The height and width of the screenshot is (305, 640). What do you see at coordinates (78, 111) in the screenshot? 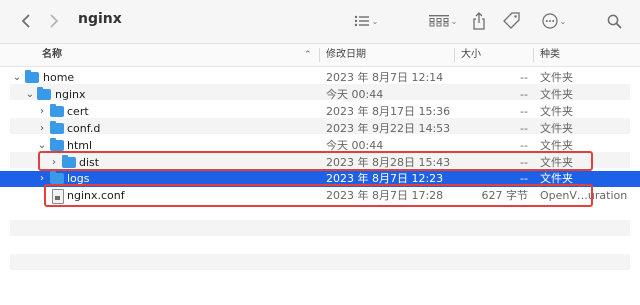
I see `file-name: cert` at bounding box center [78, 111].